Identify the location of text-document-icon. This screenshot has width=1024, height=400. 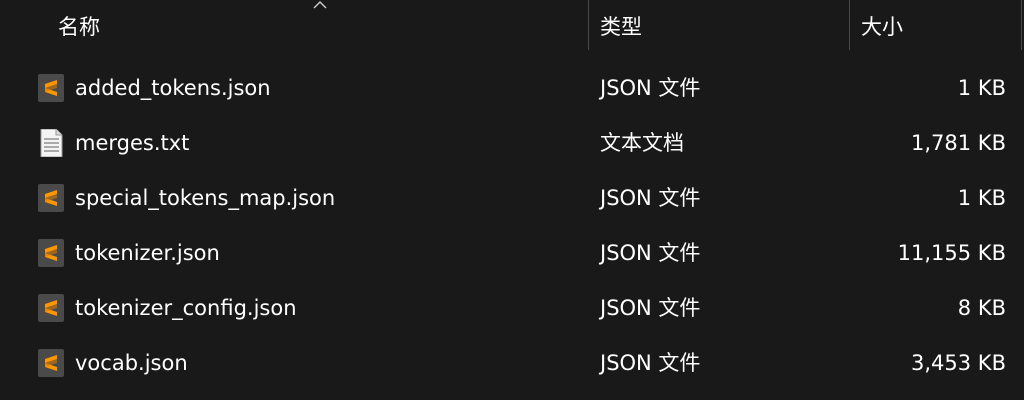
(51, 143).